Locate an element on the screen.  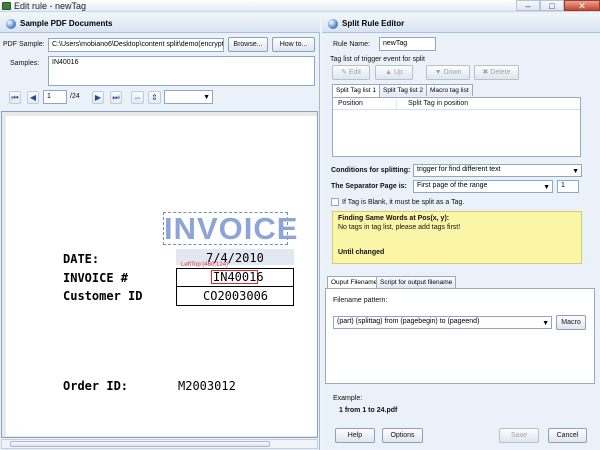
fit-width-icon: ⇔ is located at coordinates (137, 97).